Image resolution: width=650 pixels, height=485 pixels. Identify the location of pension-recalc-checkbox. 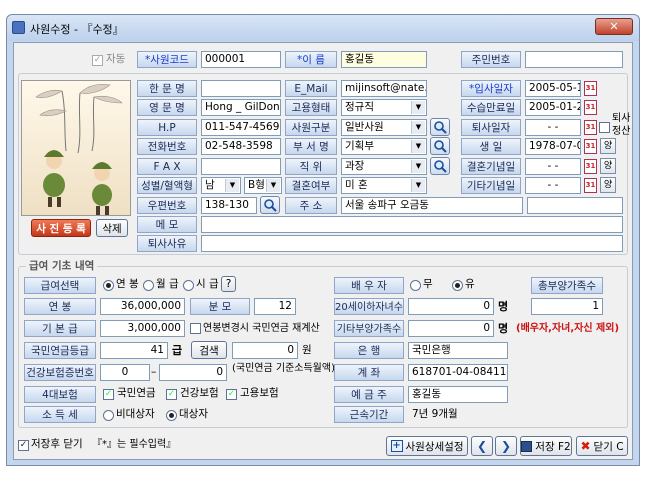
(195, 328).